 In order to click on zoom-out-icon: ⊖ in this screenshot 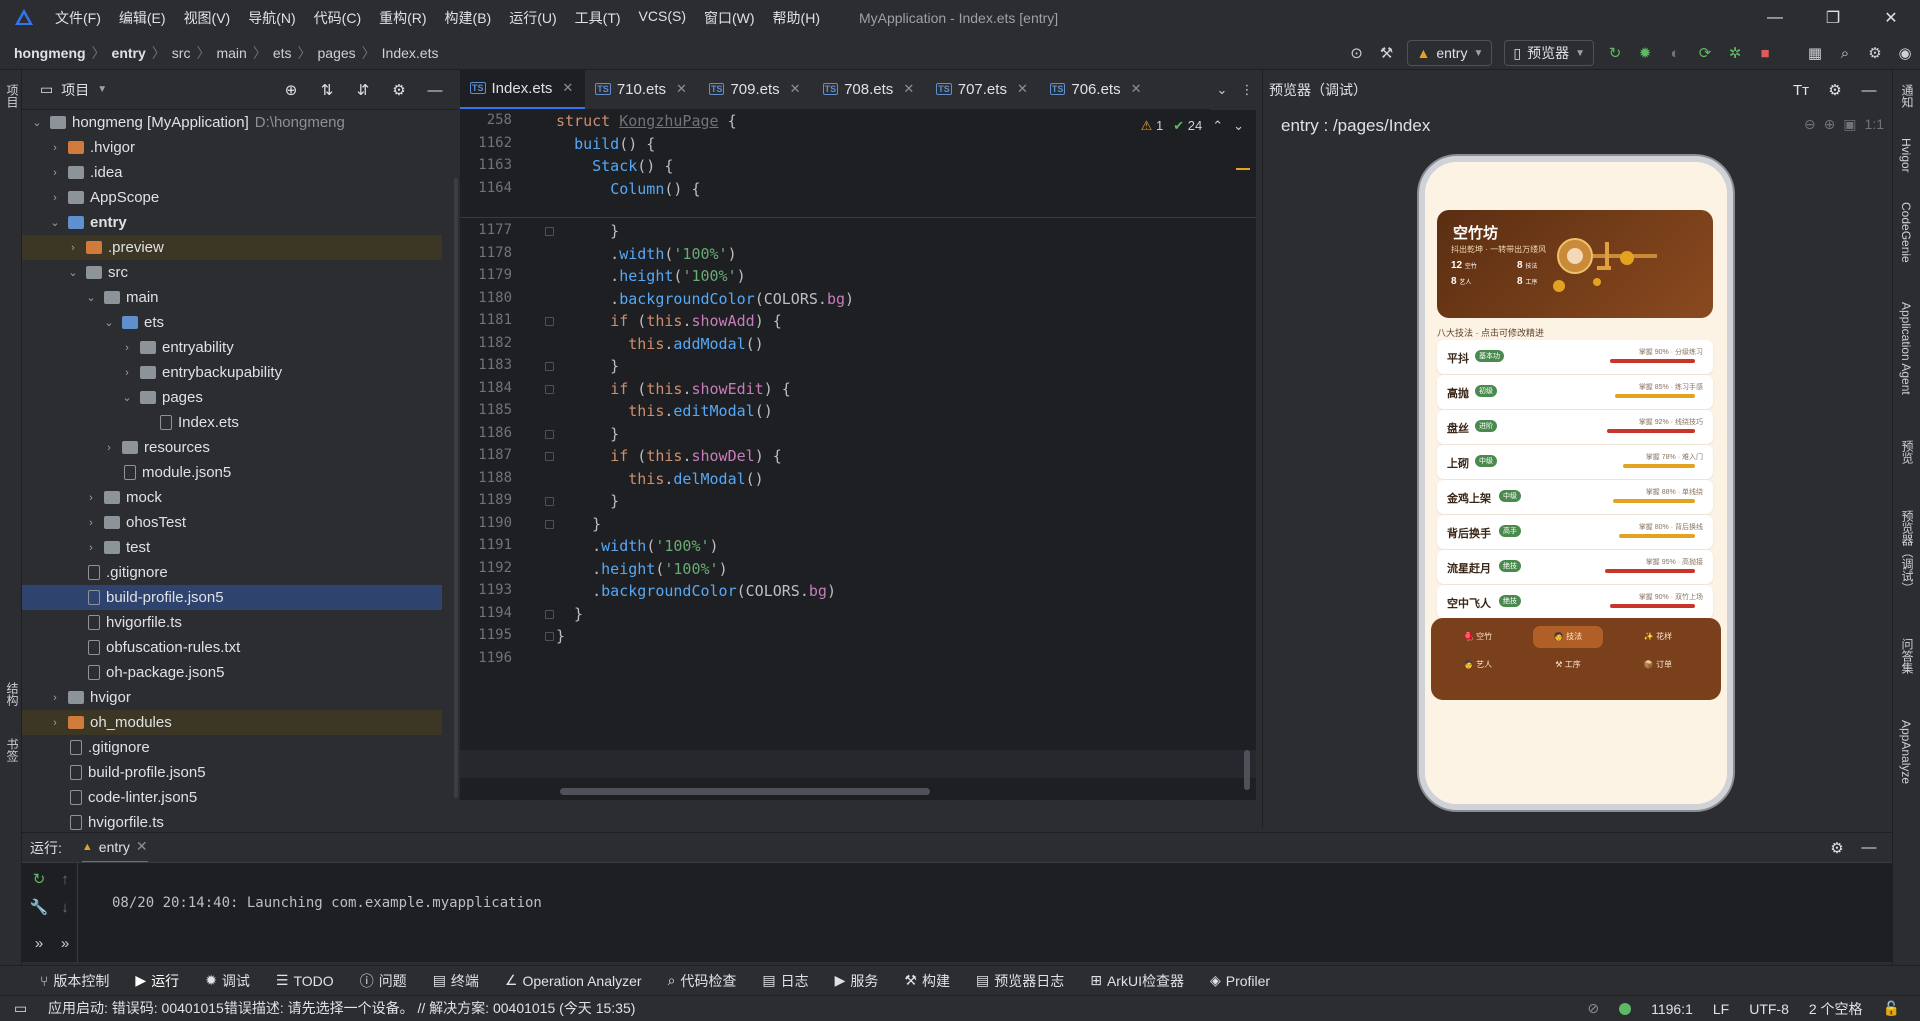, I will do `click(1810, 124)`.